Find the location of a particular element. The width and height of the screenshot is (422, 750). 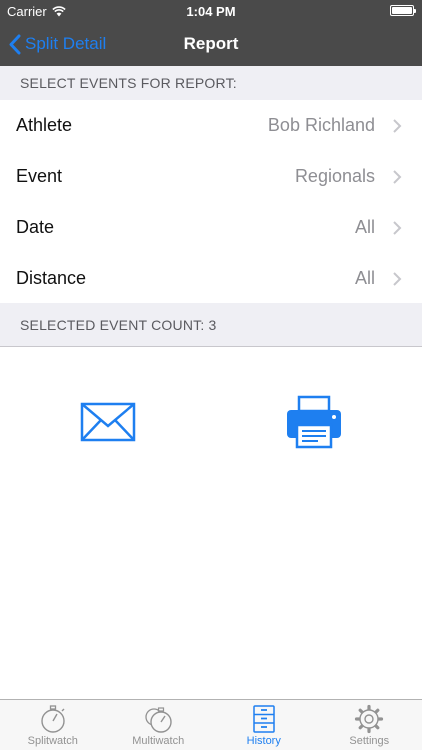

tab-multiwatch-label: Multiwatch is located at coordinates (158, 741).